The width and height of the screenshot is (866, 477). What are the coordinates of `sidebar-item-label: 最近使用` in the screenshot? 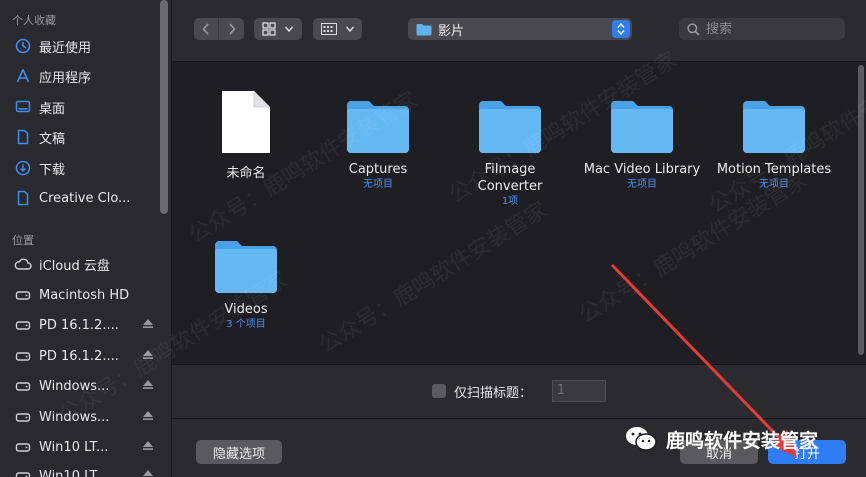 It's located at (65, 48).